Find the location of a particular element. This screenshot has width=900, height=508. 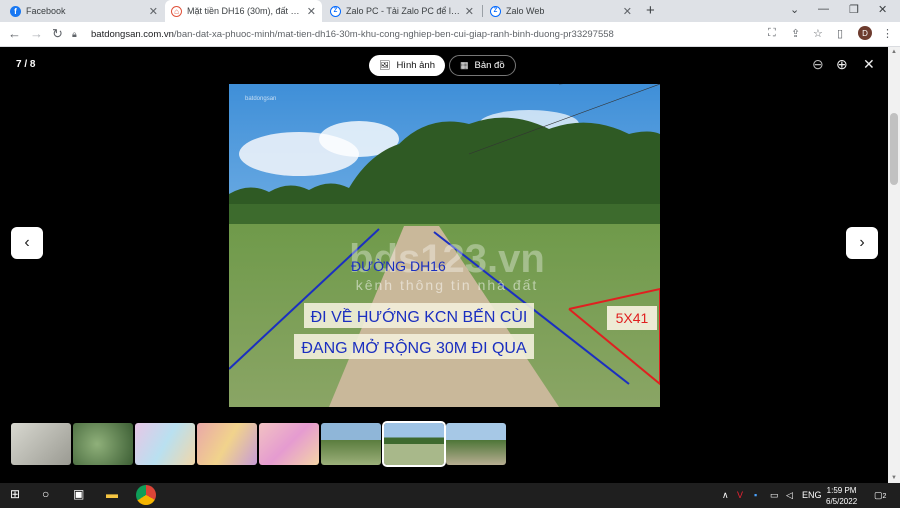

chevron-left-icon: ‹ is located at coordinates (27, 242).